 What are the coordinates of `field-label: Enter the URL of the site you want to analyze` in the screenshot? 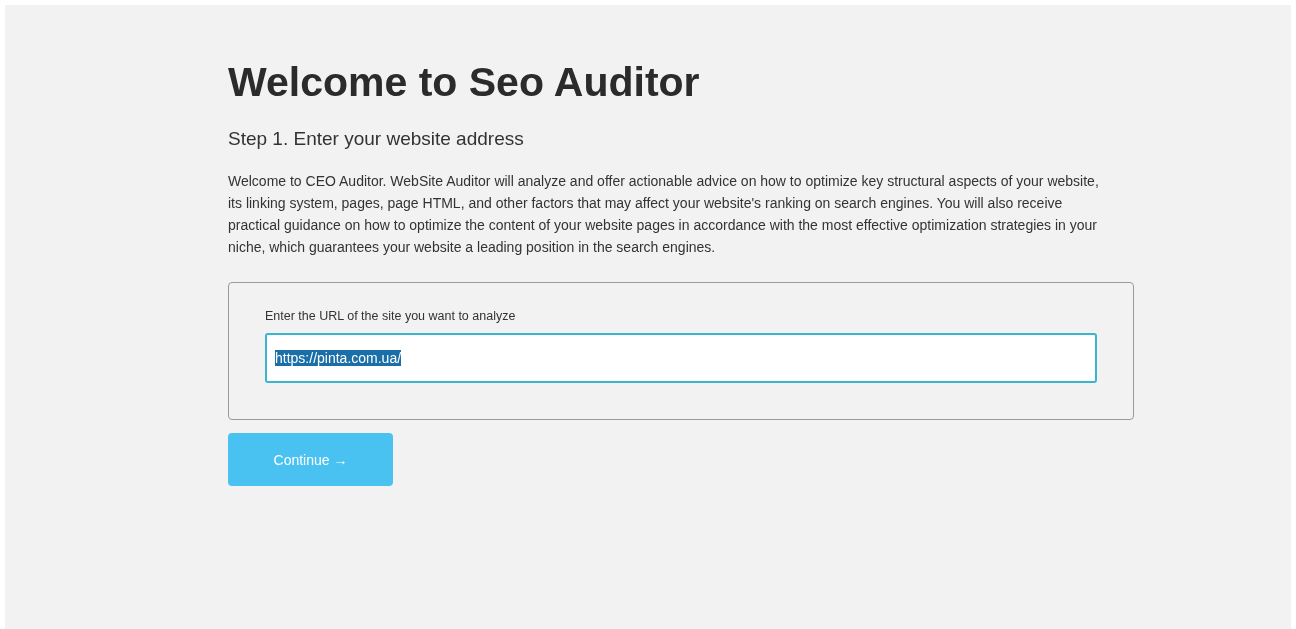 It's located at (391, 316).